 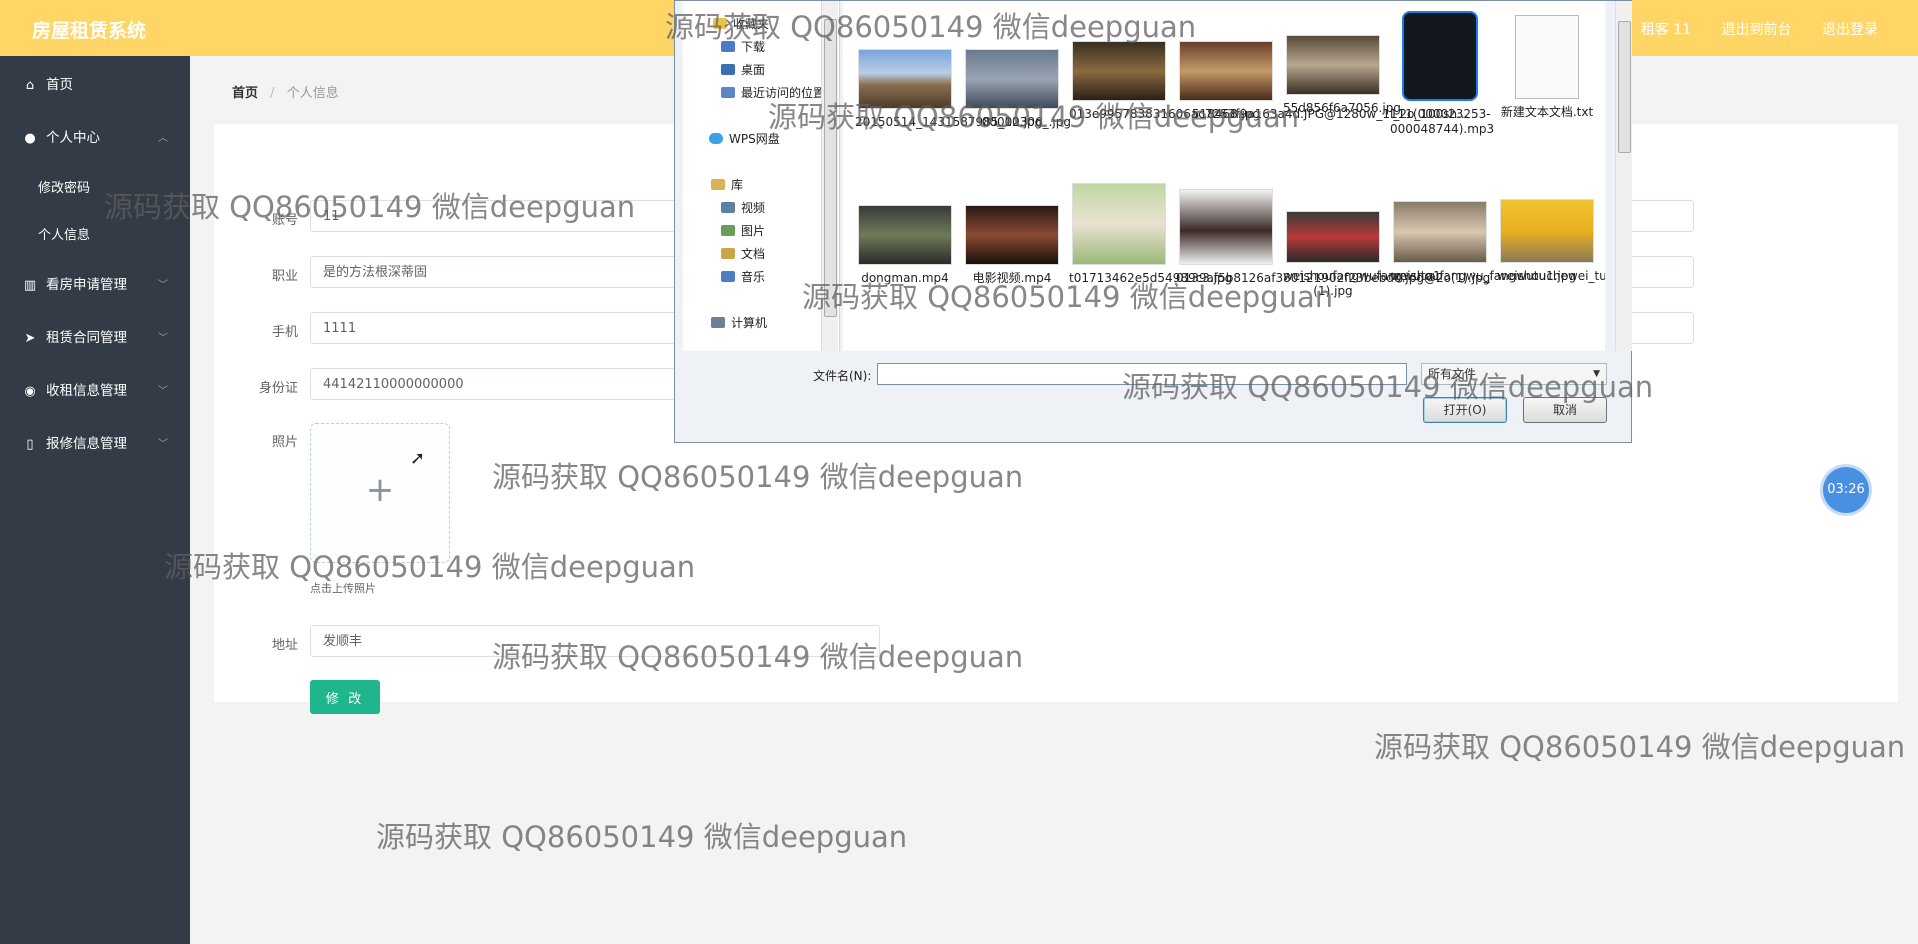 I want to click on upload-tip: 点击上传照片, so click(x=343, y=588).